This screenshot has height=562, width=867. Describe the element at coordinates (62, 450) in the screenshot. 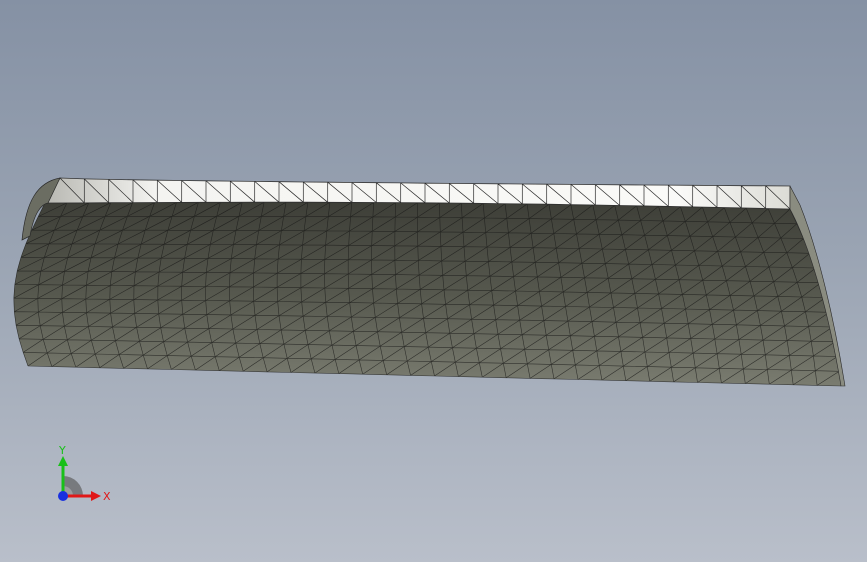

I see `y-axis-label: Y` at that location.